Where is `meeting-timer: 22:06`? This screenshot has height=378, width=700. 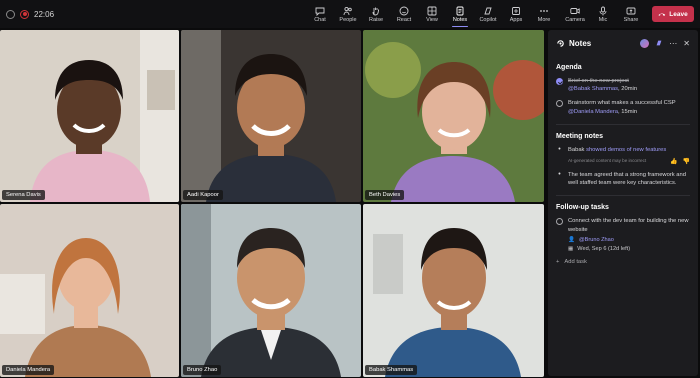
meeting-timer: 22:06 is located at coordinates (44, 14).